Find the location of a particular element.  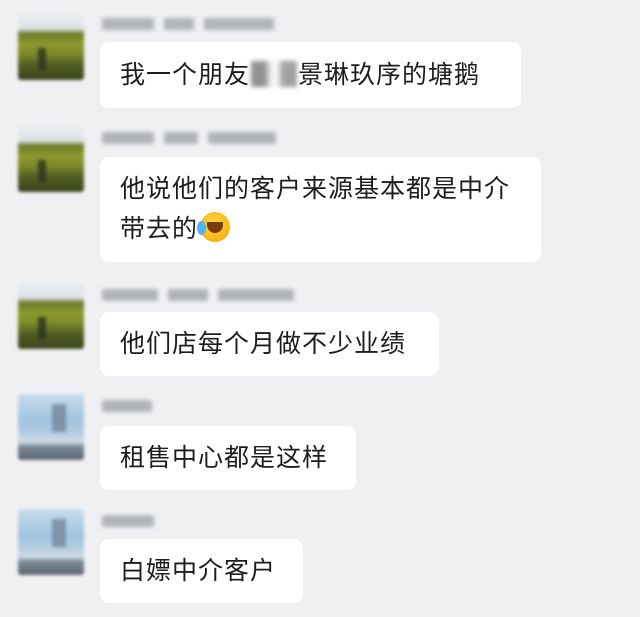

message-bubble: 租售中心都是这样 is located at coordinates (228, 458).